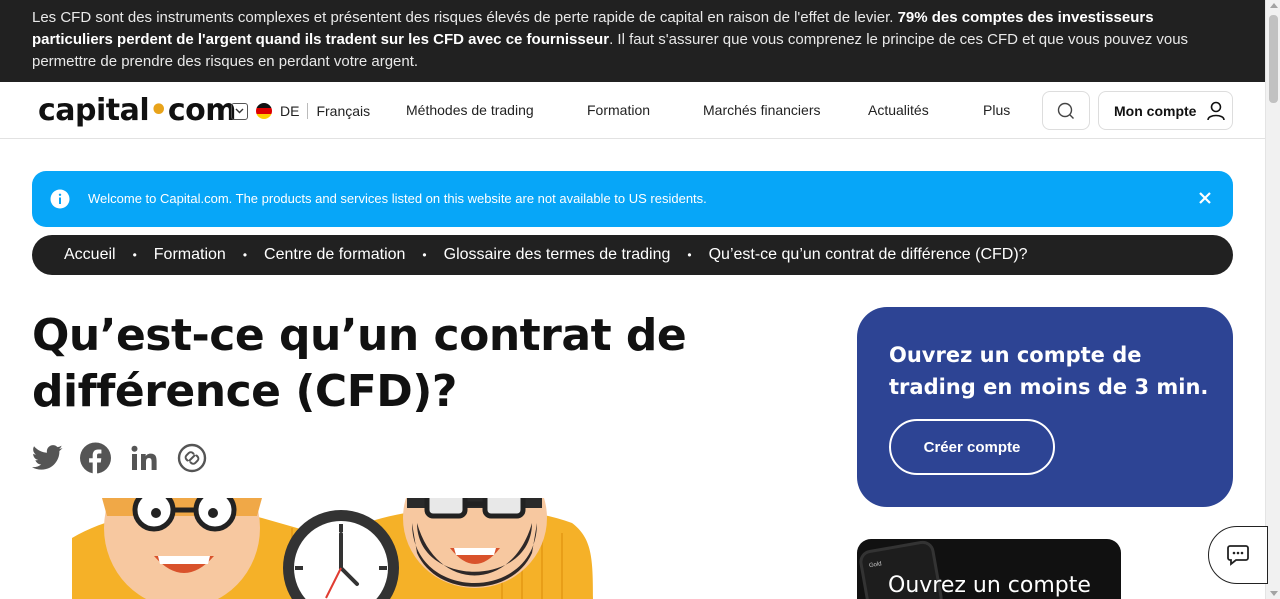  I want to click on chat-button, so click(1238, 555).